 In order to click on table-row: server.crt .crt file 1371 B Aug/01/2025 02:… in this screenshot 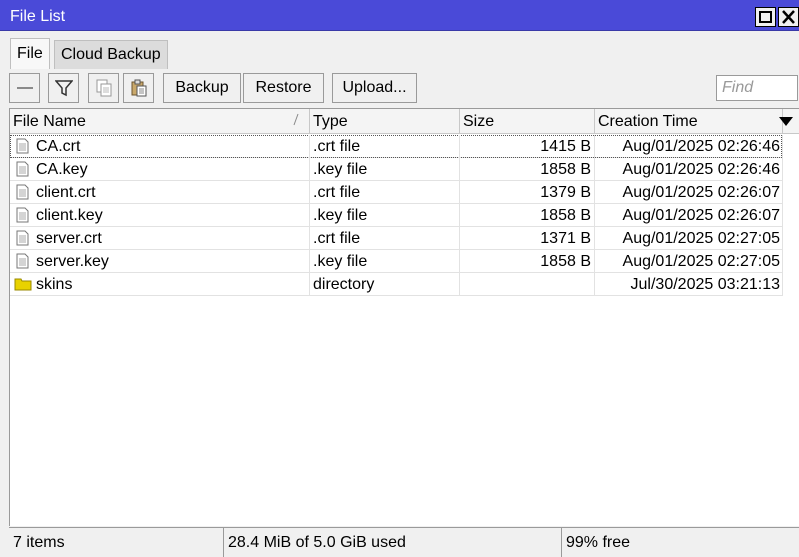, I will do `click(396, 238)`.